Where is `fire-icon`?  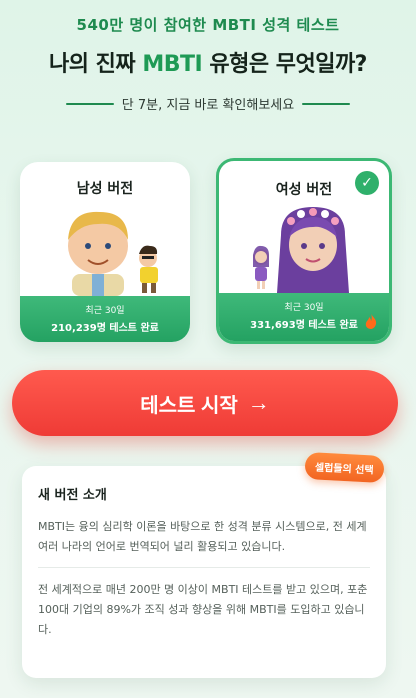 fire-icon is located at coordinates (371, 321).